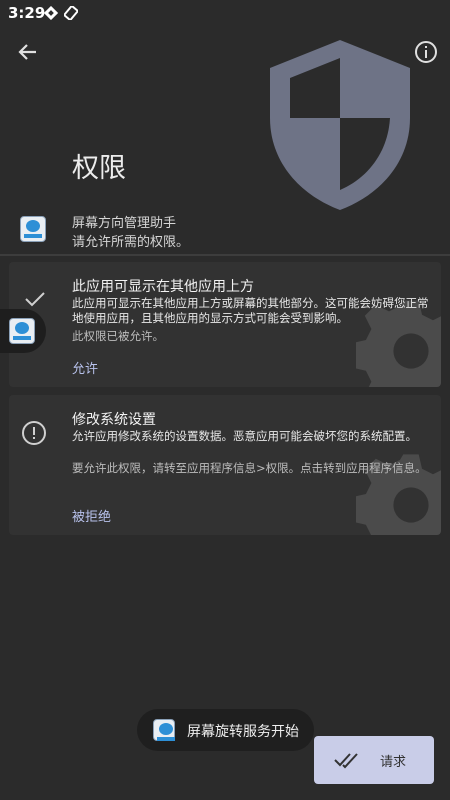  I want to click on check-icon, so click(35, 299).